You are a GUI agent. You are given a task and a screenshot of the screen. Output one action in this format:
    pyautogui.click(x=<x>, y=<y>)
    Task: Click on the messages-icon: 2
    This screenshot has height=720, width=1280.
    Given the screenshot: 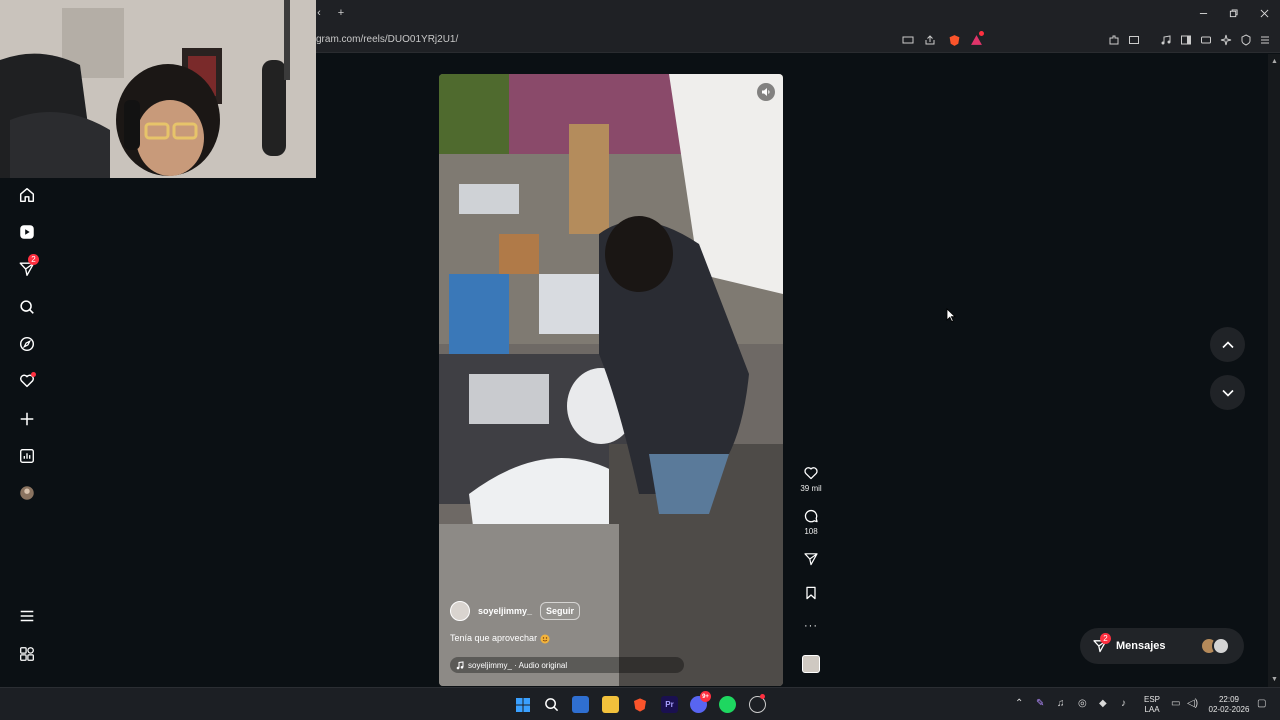 What is the action you would take?
    pyautogui.click(x=1101, y=643)
    